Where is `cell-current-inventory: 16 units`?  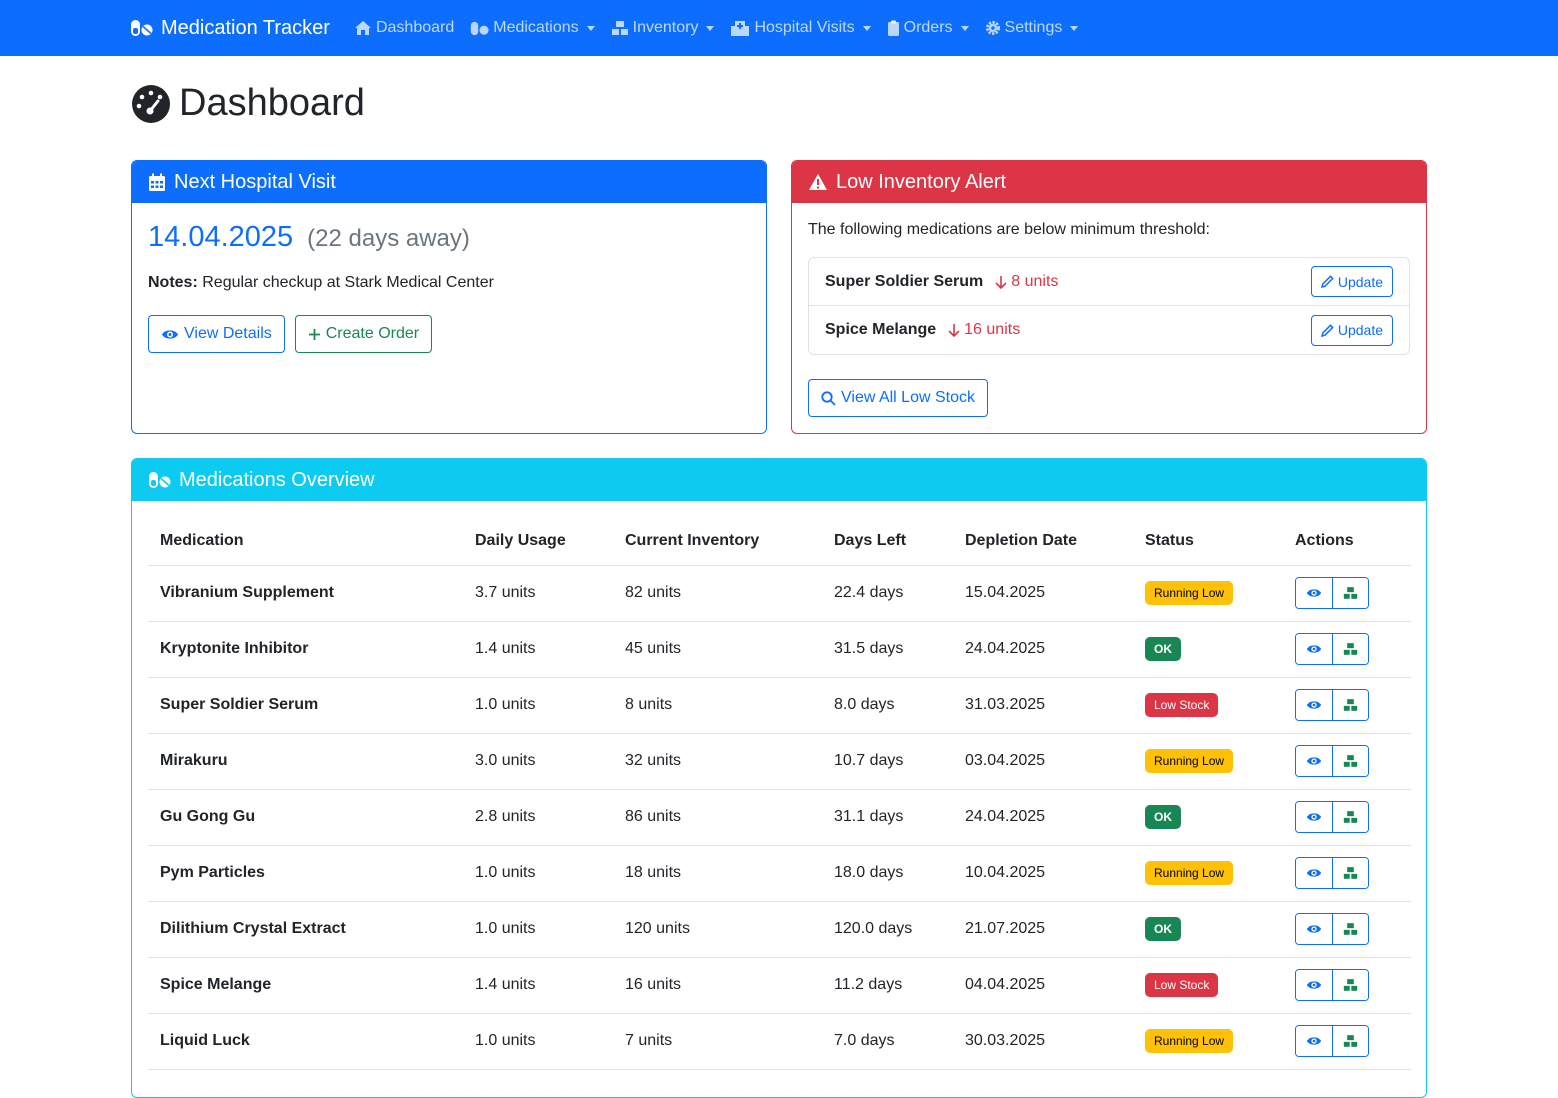
cell-current-inventory: 16 units is located at coordinates (717, 985).